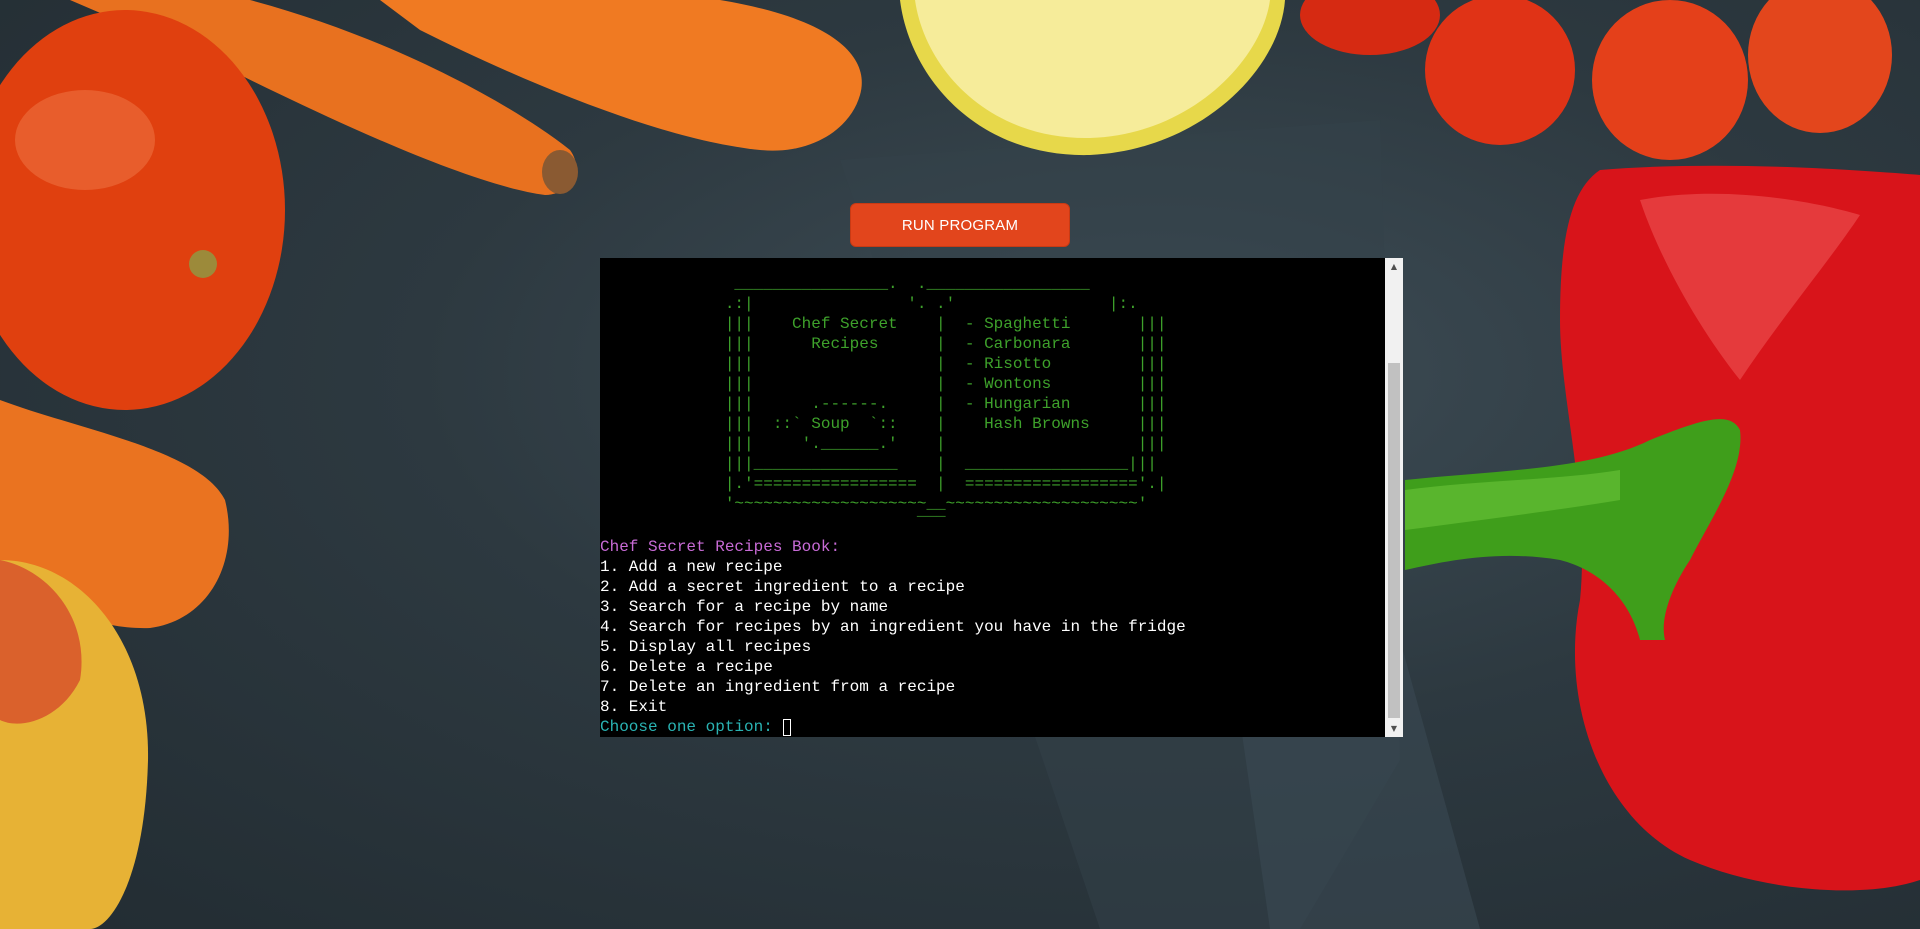 Image resolution: width=1920 pixels, height=929 pixels. Describe the element at coordinates (778, 687) in the screenshot. I see `menu-item-delete-ingredient: 7. Delete an ingredient from a recipe` at that location.